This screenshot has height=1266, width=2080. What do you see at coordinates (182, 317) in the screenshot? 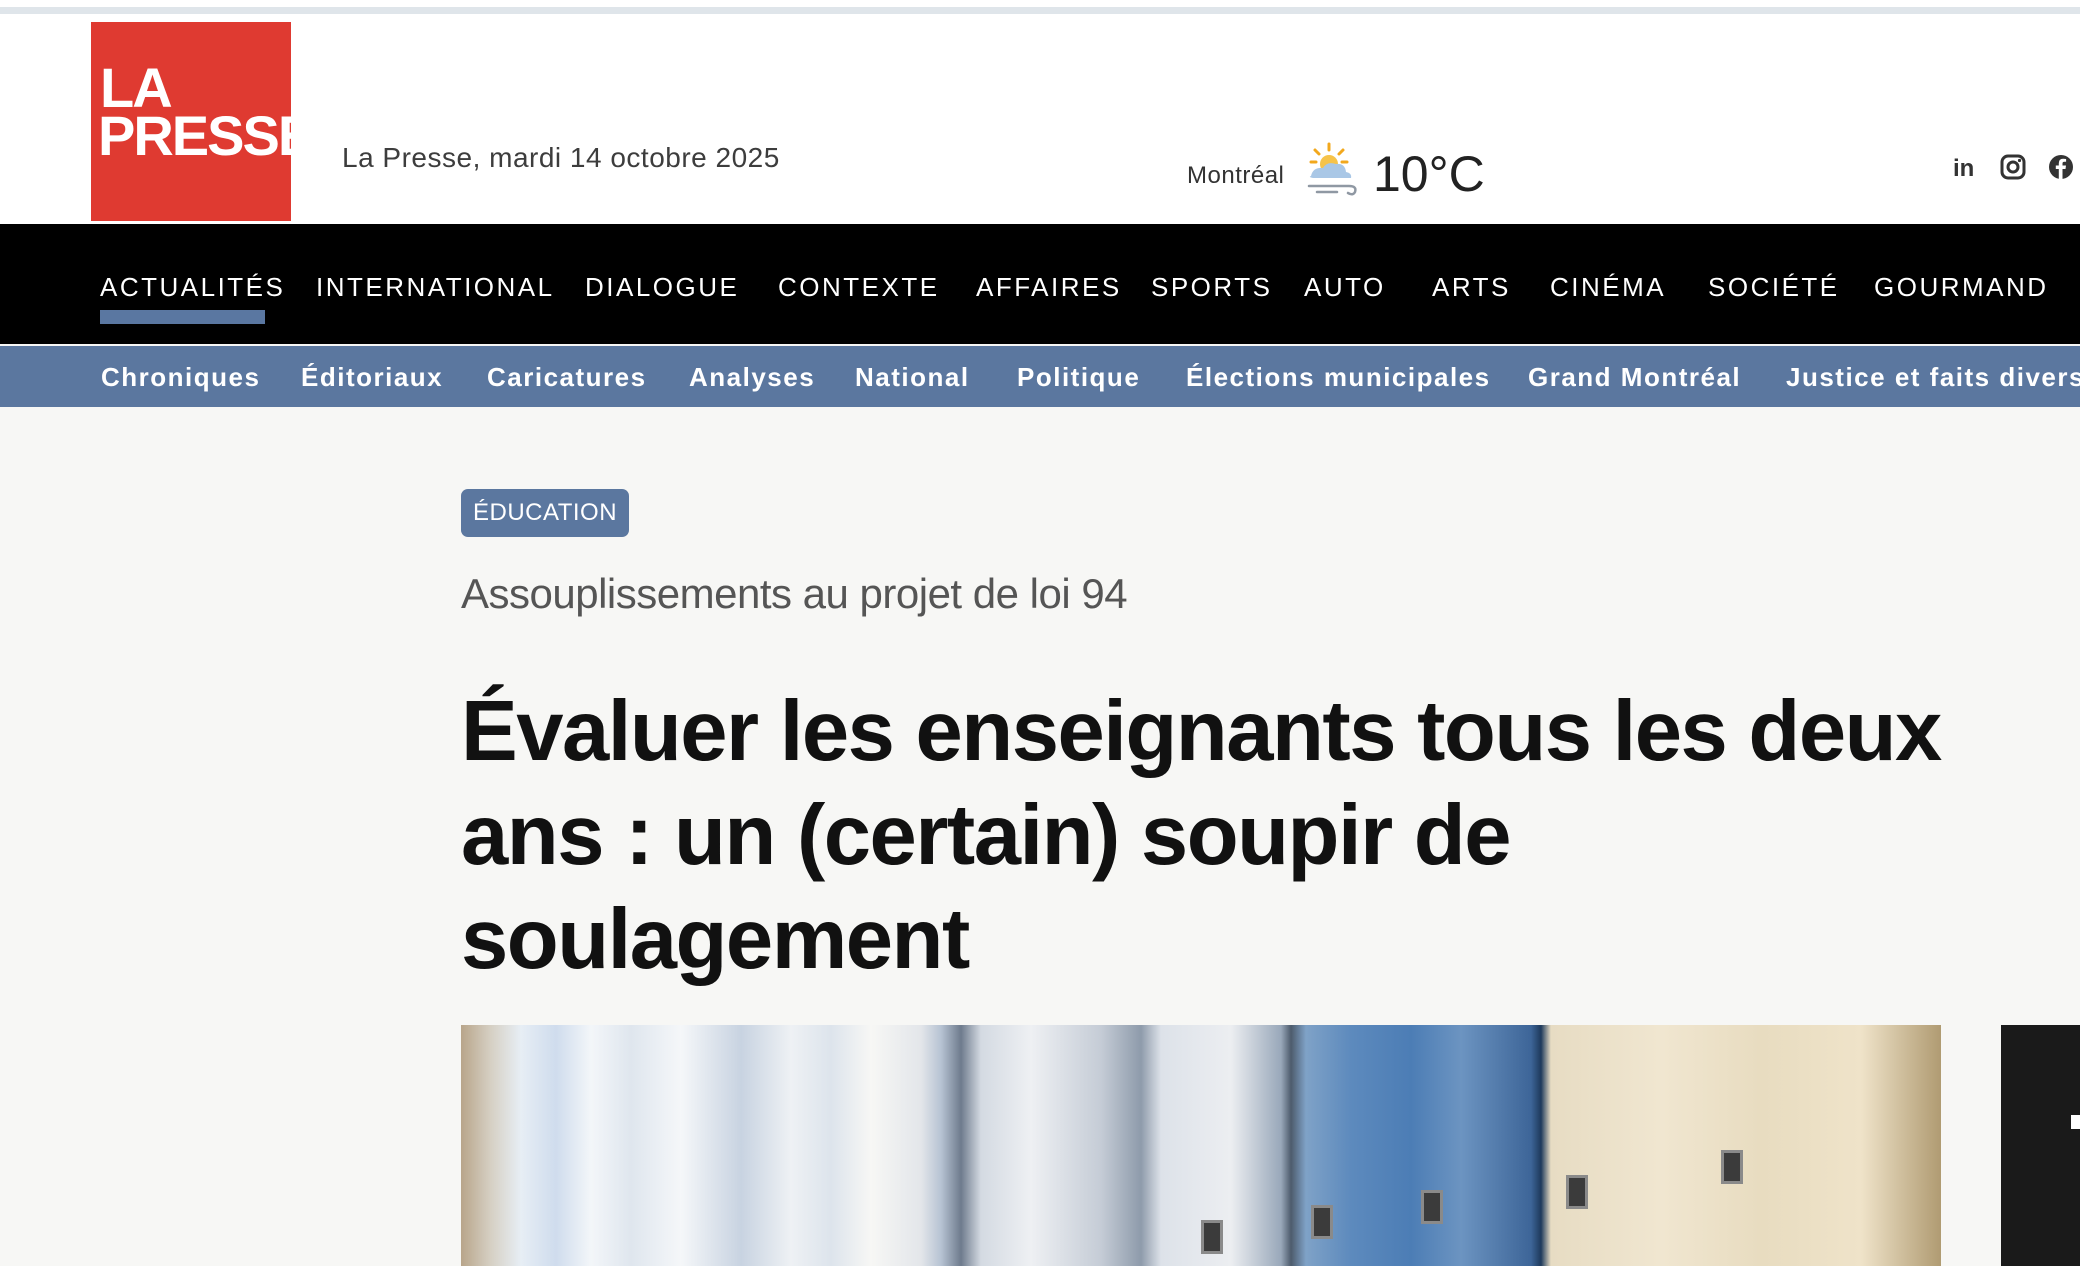
I see `active-nav-indicator` at bounding box center [182, 317].